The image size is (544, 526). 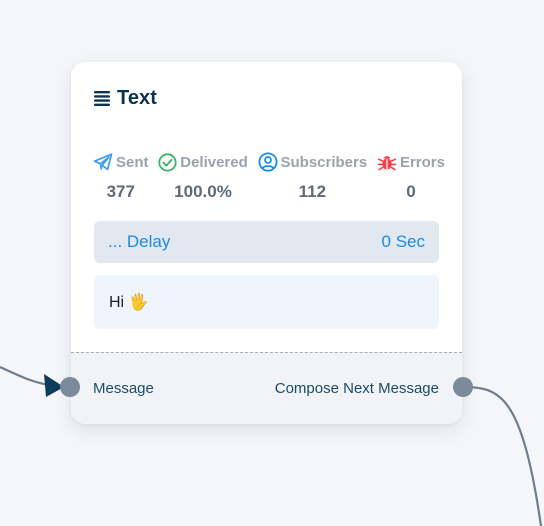 I want to click on output-port-handle, so click(x=463, y=387).